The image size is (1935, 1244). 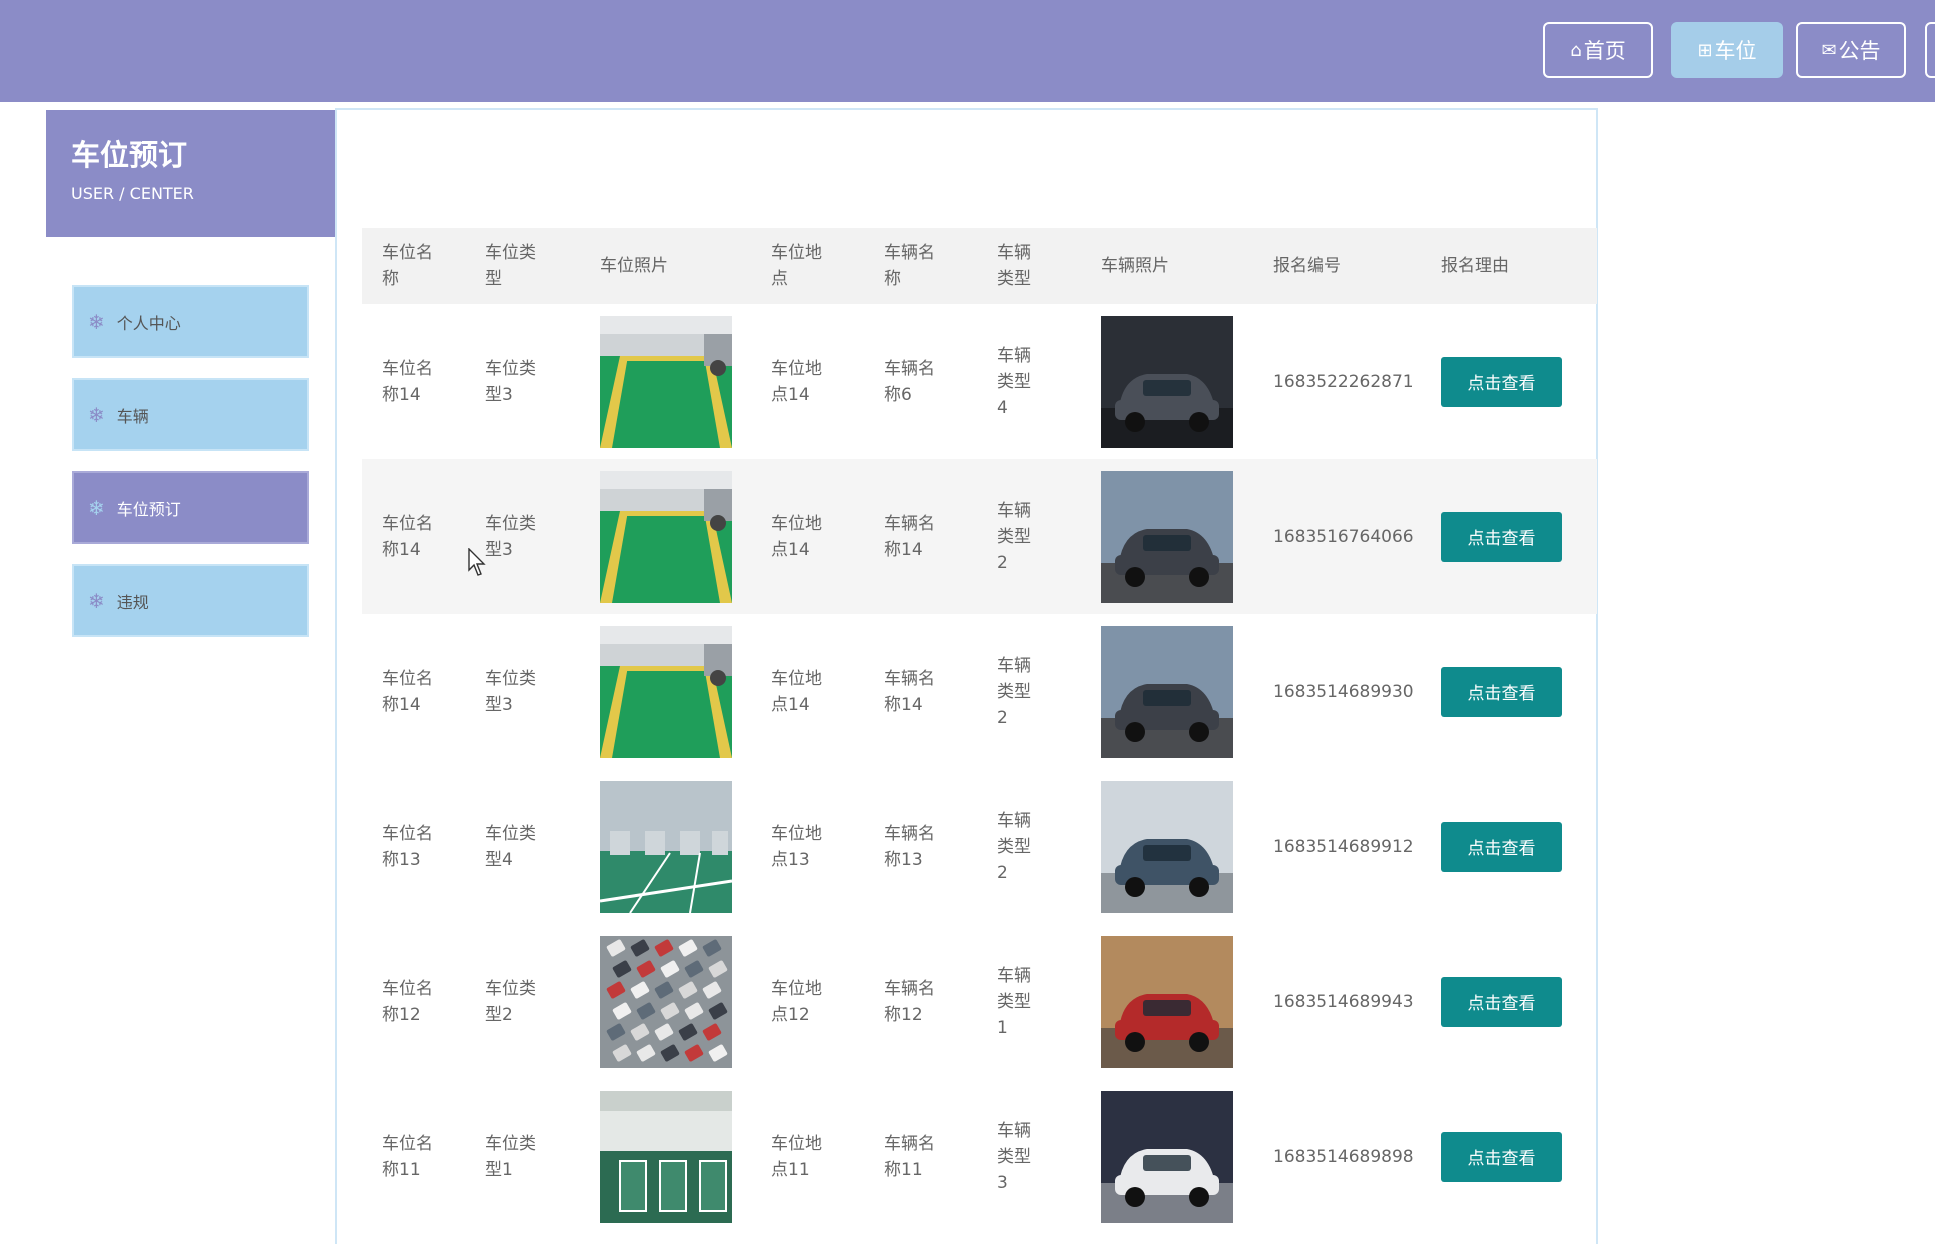 I want to click on sidebar-item-personal-center: ❄ 个人中心, so click(x=190, y=321).